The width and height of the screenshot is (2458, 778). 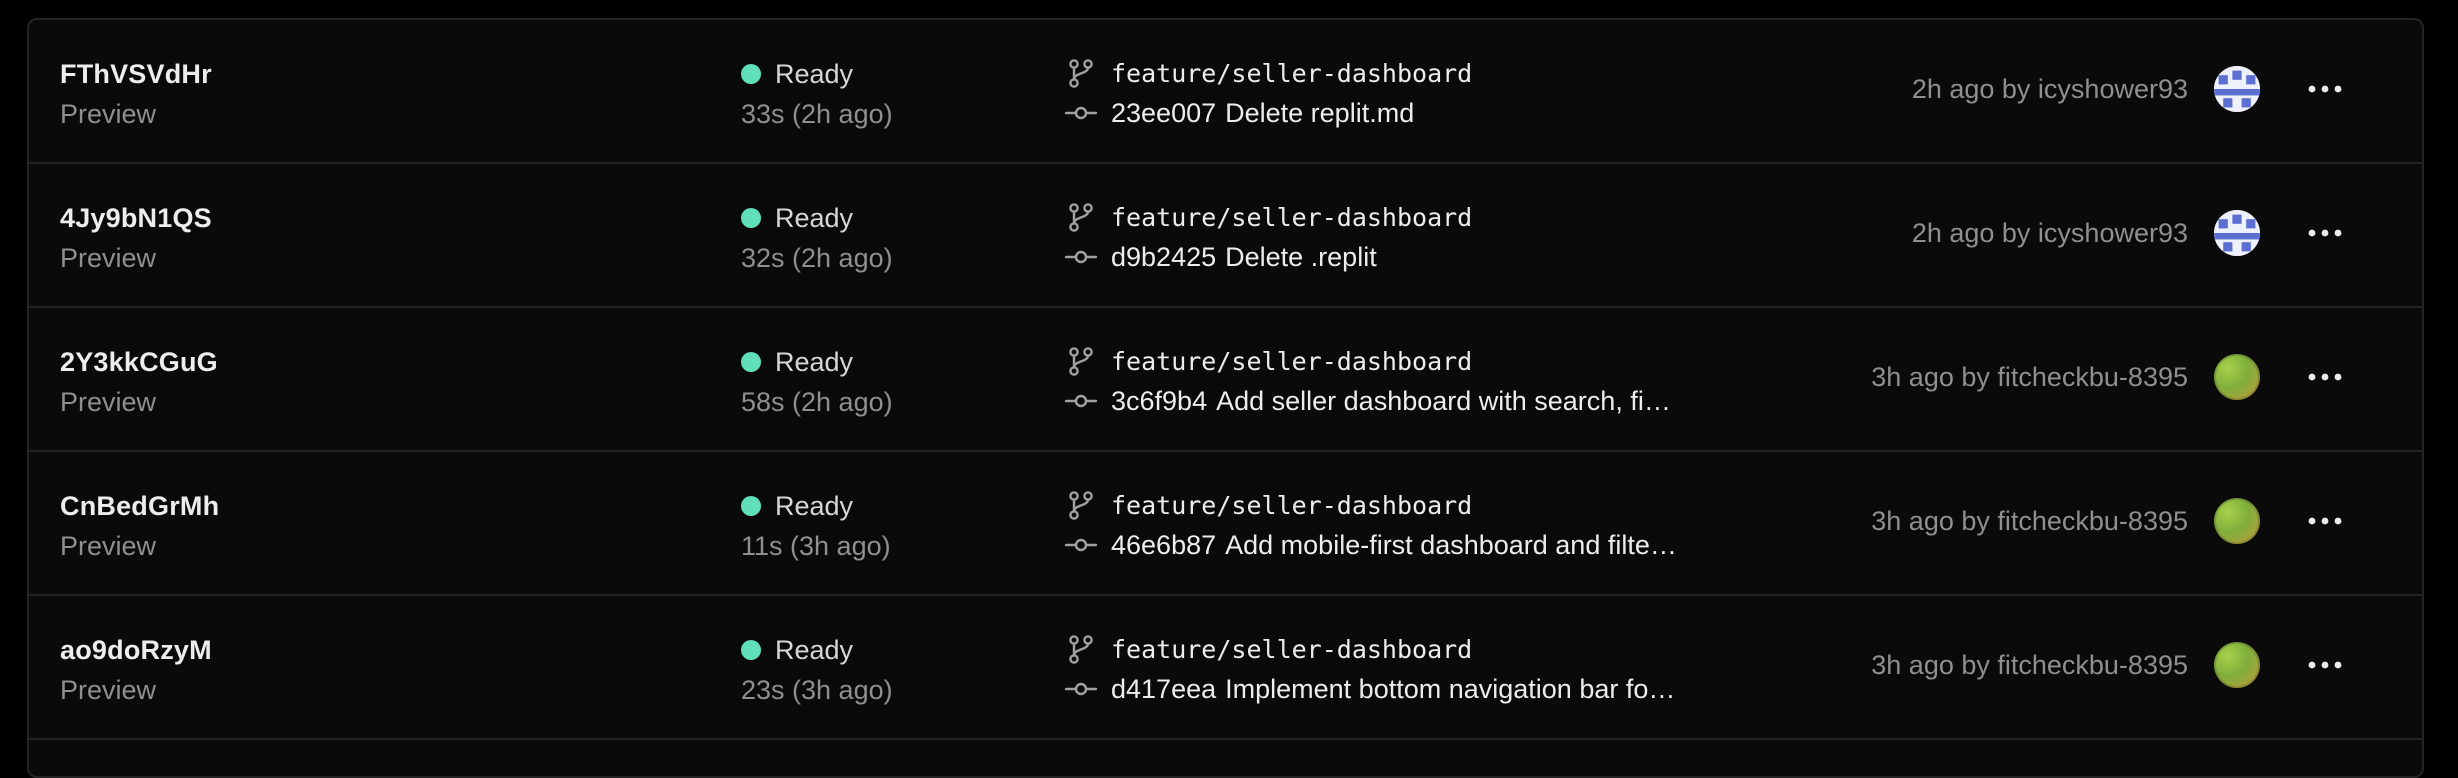 I want to click on commit-message: Delete .replit, so click(x=1301, y=257).